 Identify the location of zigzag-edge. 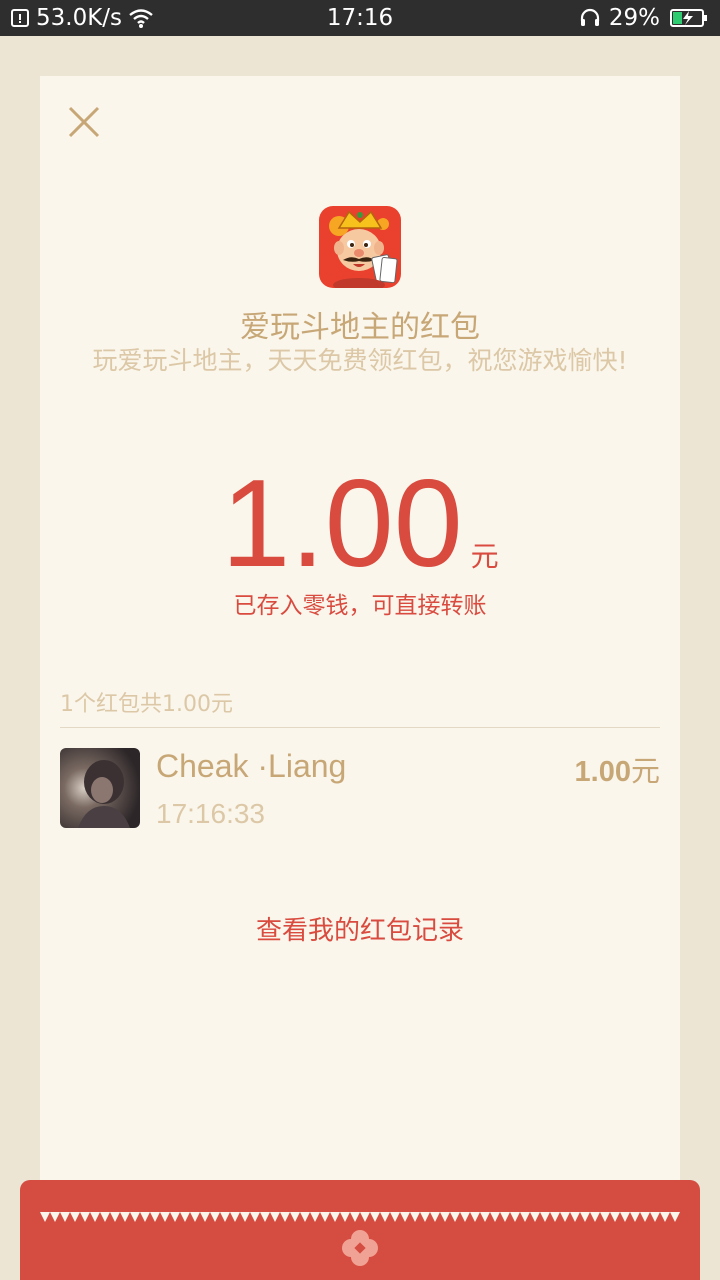
(360, 1217).